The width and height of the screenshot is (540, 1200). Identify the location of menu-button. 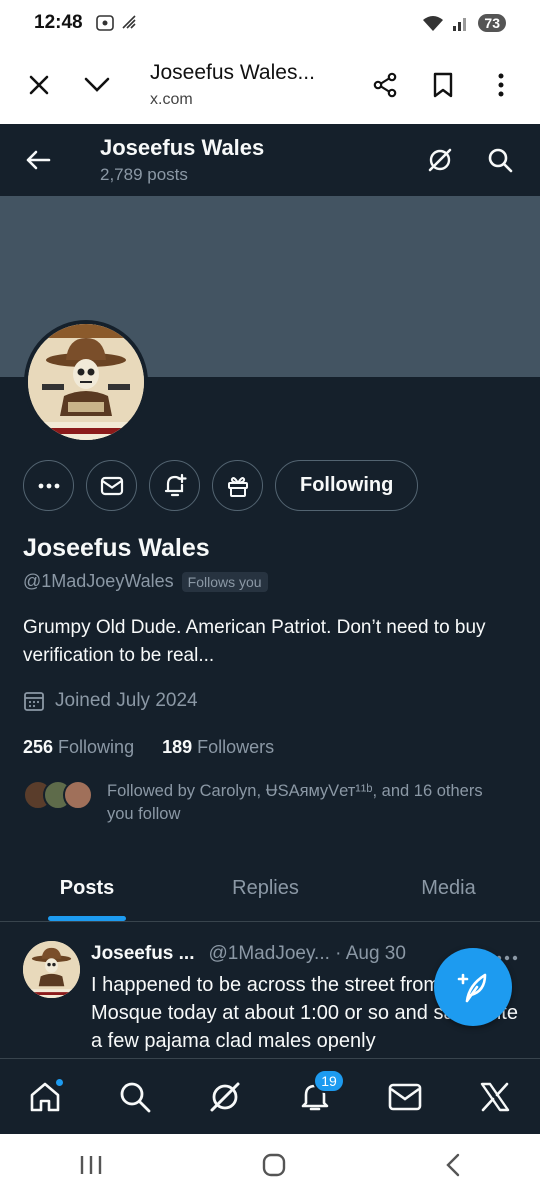
(501, 85).